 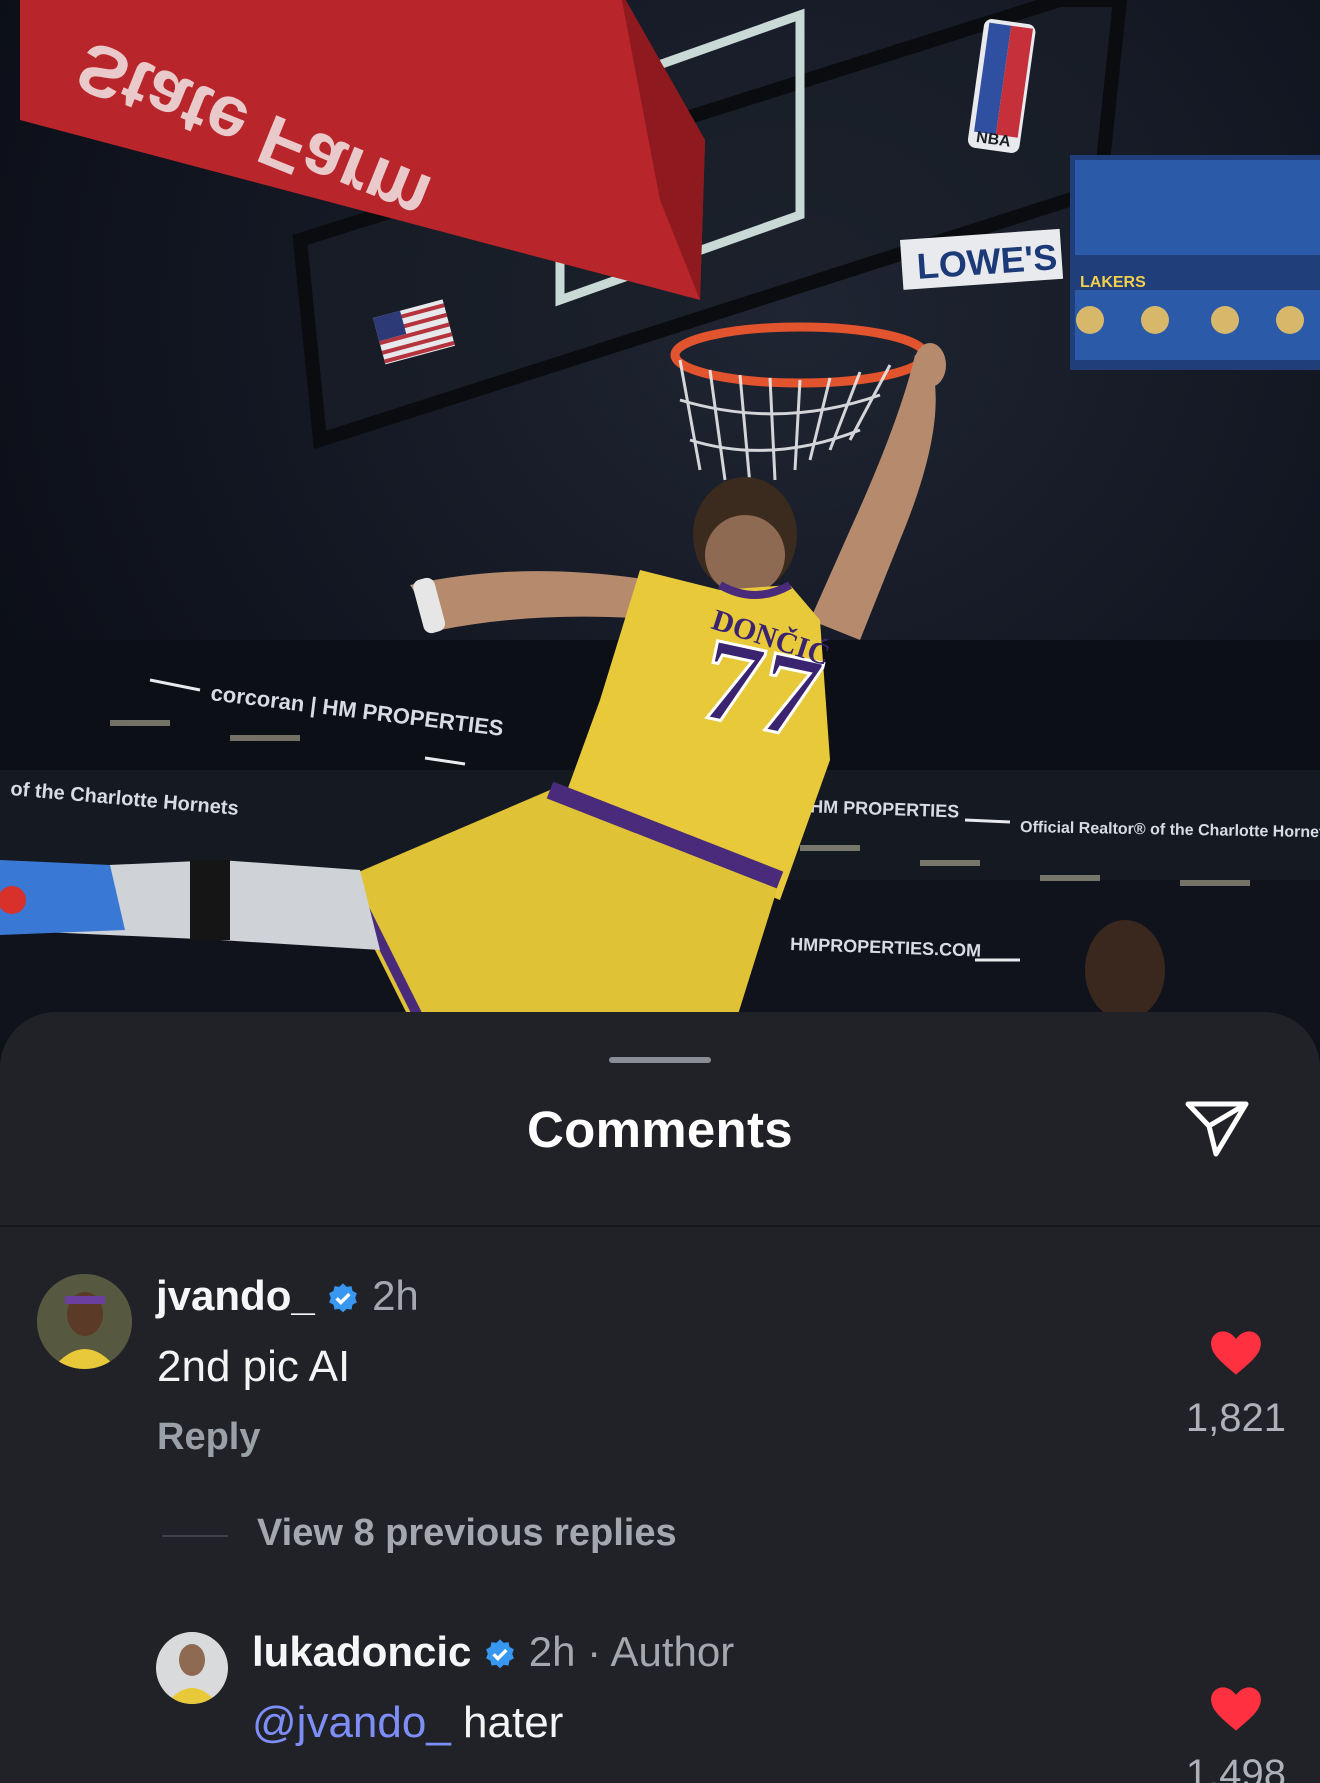 What do you see at coordinates (254, 1366) in the screenshot?
I see `comment-text: 2nd pic AI` at bounding box center [254, 1366].